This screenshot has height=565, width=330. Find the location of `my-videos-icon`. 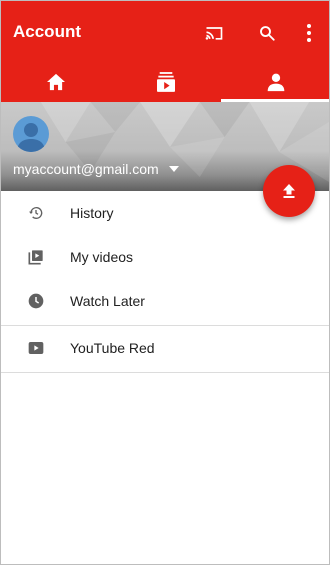

my-videos-icon is located at coordinates (36, 257).